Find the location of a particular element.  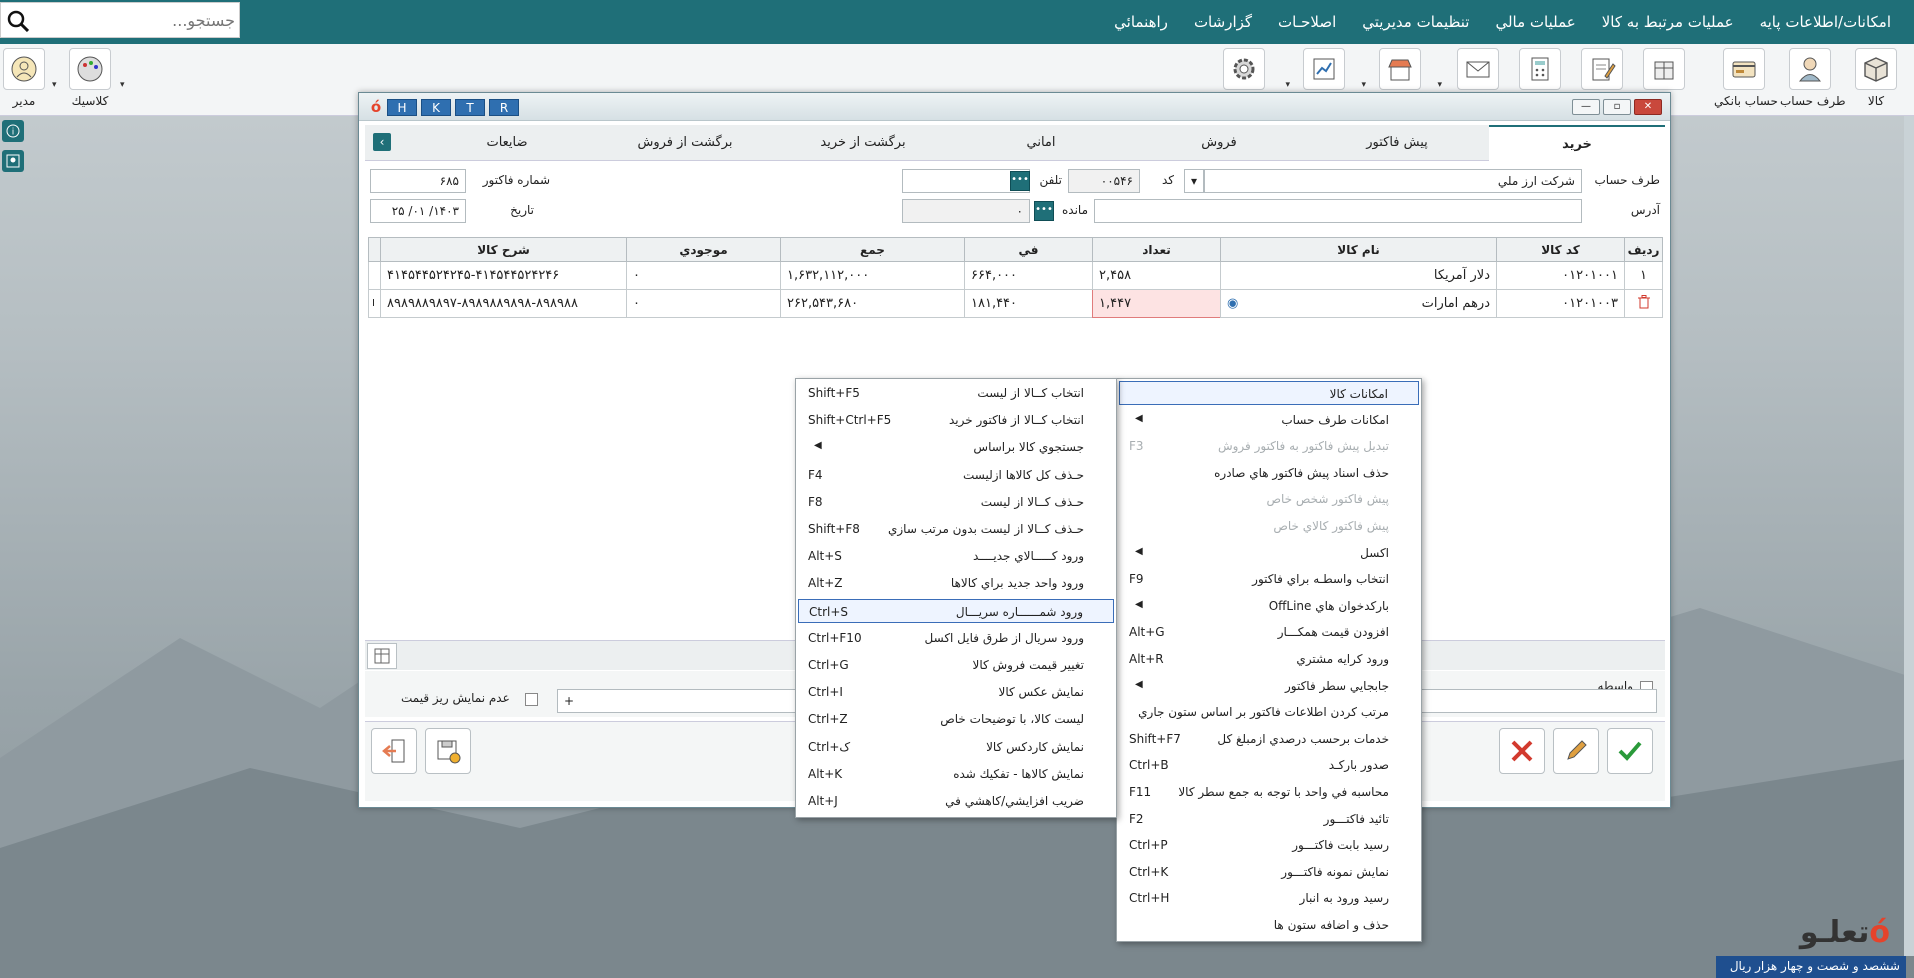

date-field: ۱۴۰۳/ ۰۱/ ۲۵ is located at coordinates (418, 211).